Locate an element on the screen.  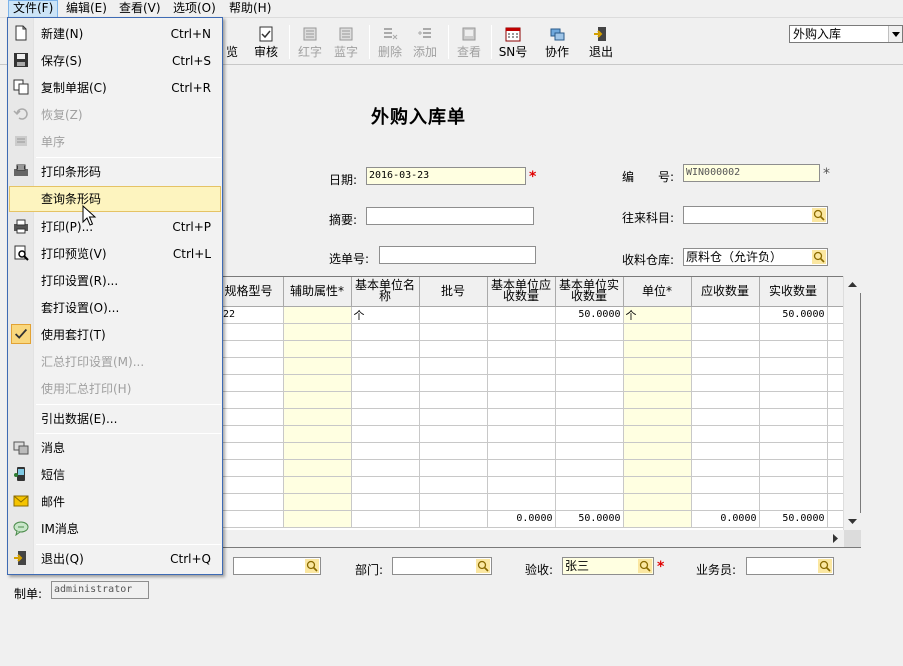
table-row: 22 个 50.0000 个 50.0000 is located at coordinates (498, 315).